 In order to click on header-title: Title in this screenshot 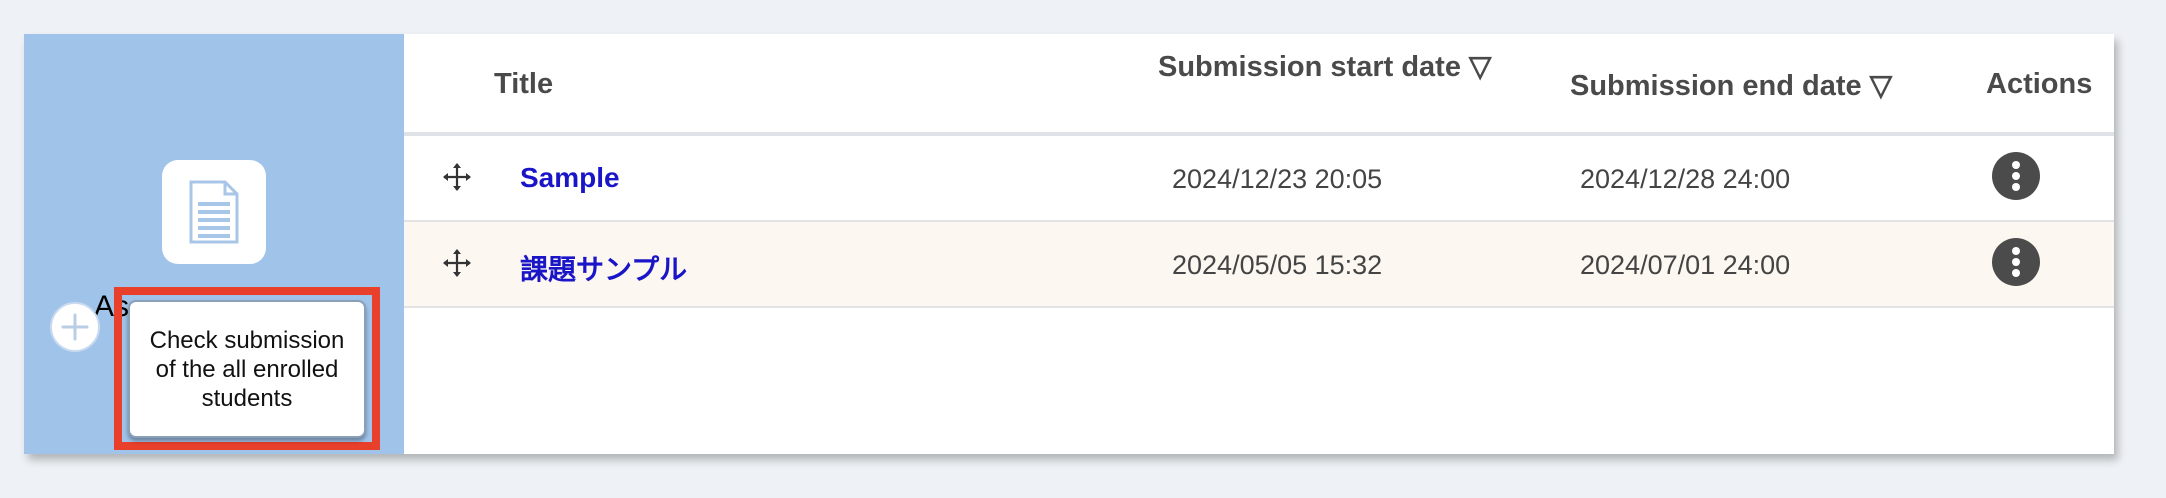, I will do `click(523, 84)`.